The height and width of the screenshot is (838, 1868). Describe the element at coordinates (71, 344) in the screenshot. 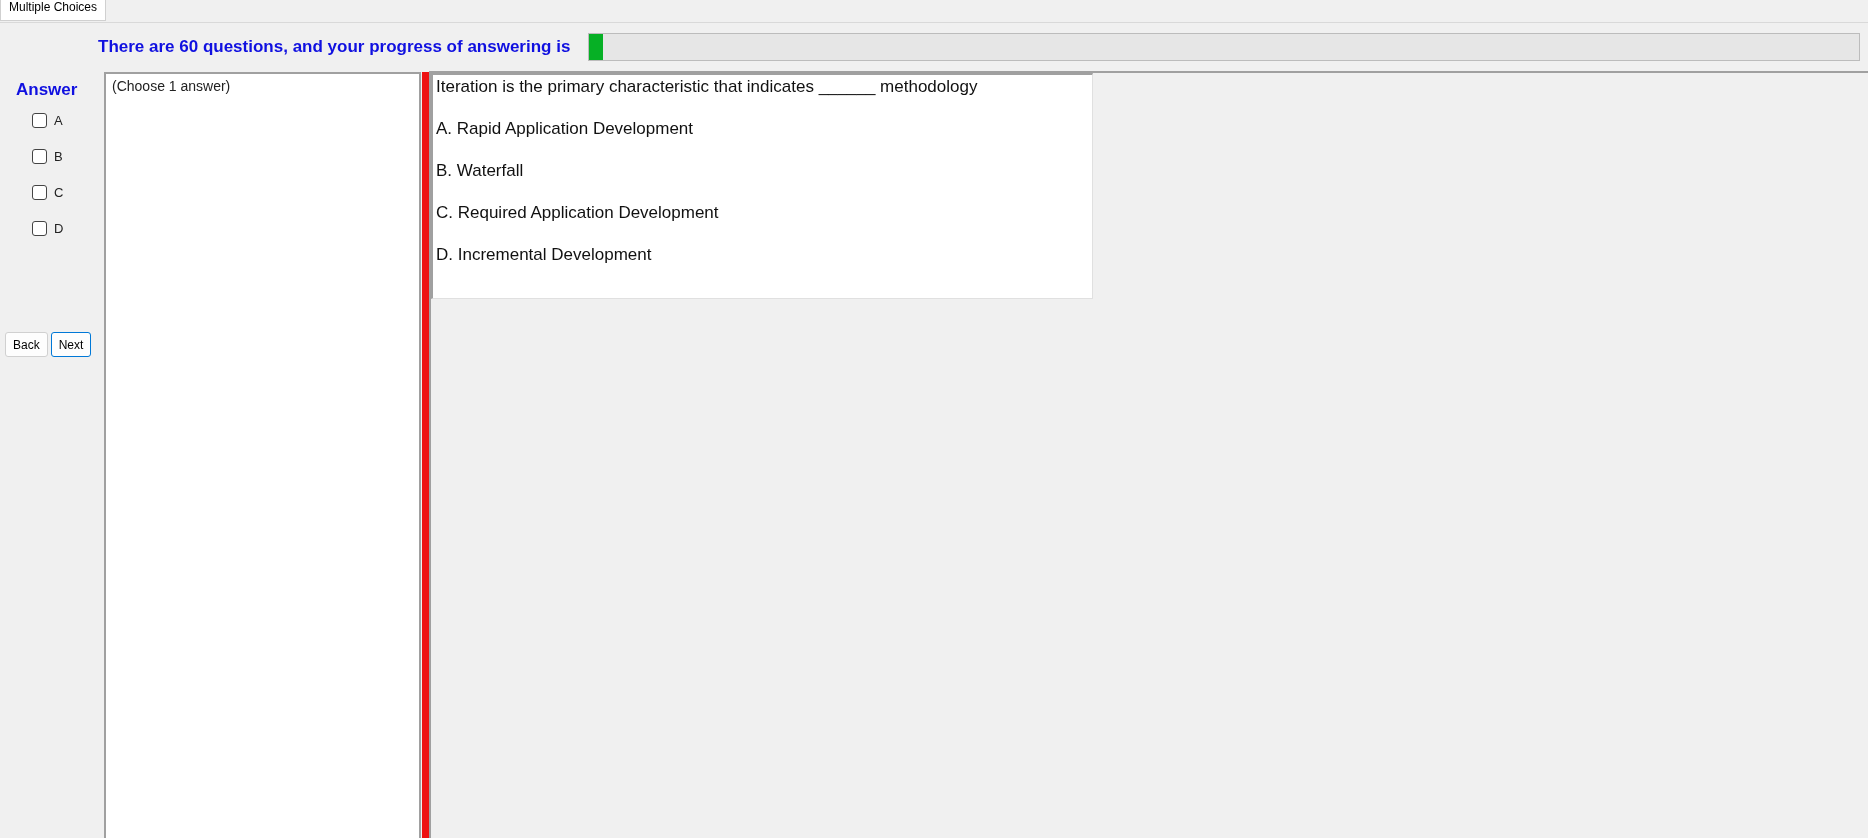

I see `next-button: Next` at that location.